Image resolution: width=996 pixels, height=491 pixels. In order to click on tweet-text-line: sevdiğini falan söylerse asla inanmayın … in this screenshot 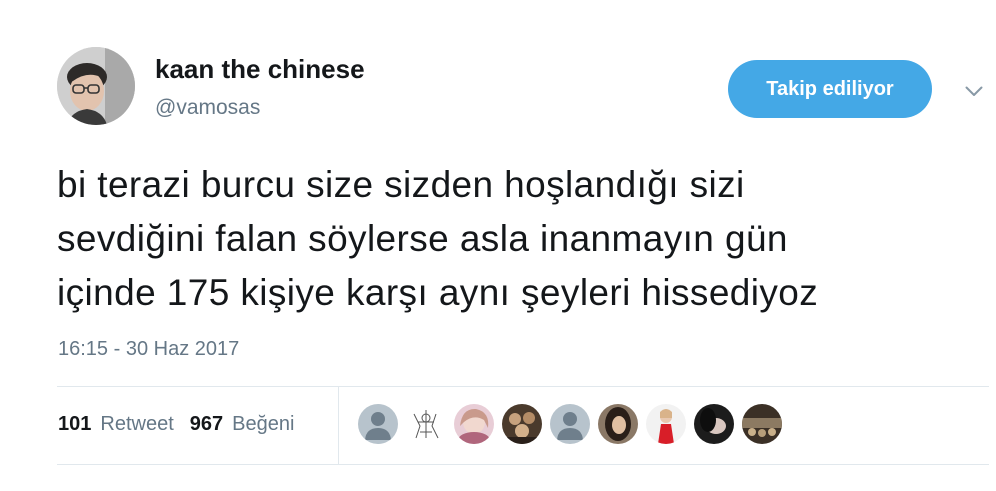, I will do `click(422, 238)`.